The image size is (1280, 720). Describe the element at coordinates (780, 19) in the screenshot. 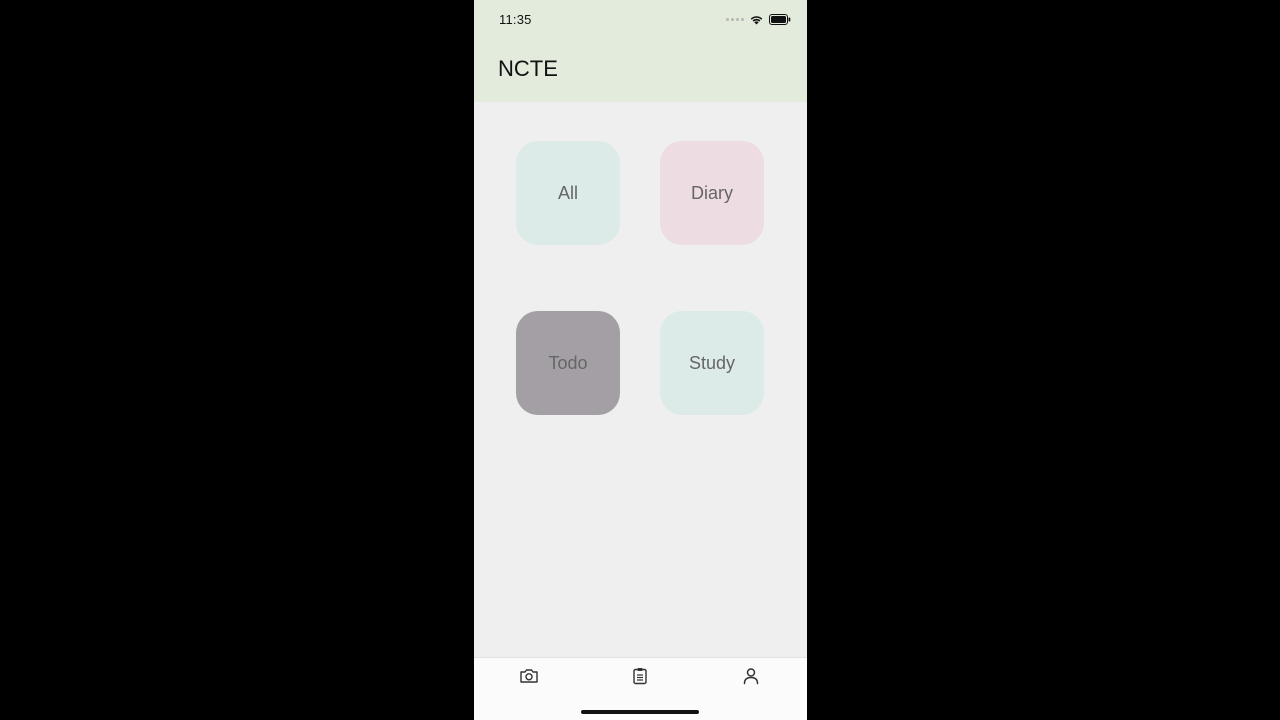

I see `battery-icon` at that location.